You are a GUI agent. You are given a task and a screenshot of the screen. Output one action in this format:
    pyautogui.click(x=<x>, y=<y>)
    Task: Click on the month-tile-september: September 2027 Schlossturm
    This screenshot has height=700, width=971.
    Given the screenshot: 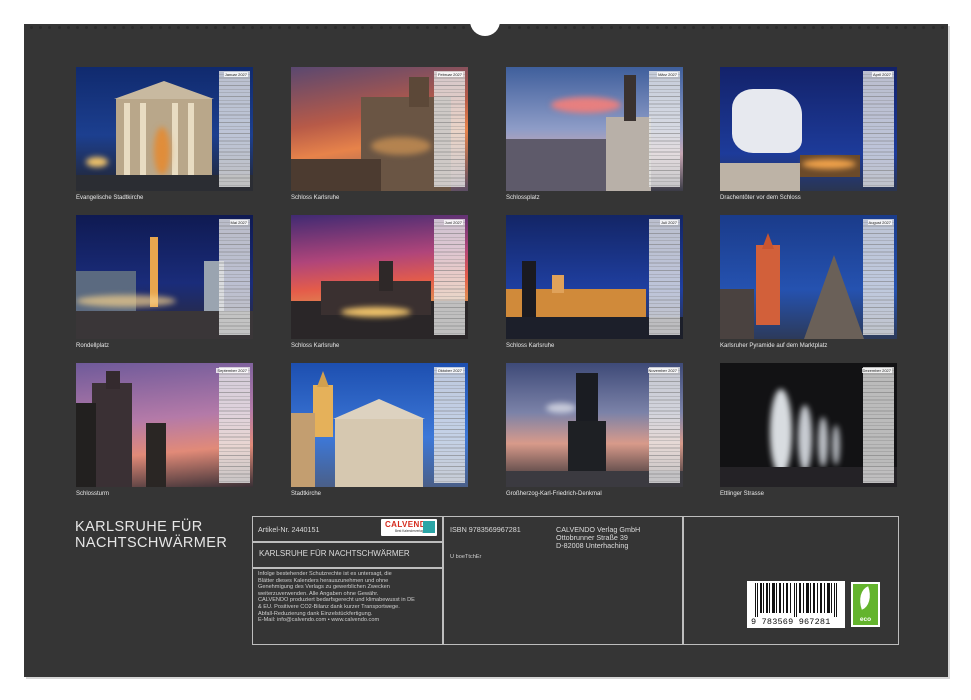 What is the action you would take?
    pyautogui.click(x=164, y=430)
    